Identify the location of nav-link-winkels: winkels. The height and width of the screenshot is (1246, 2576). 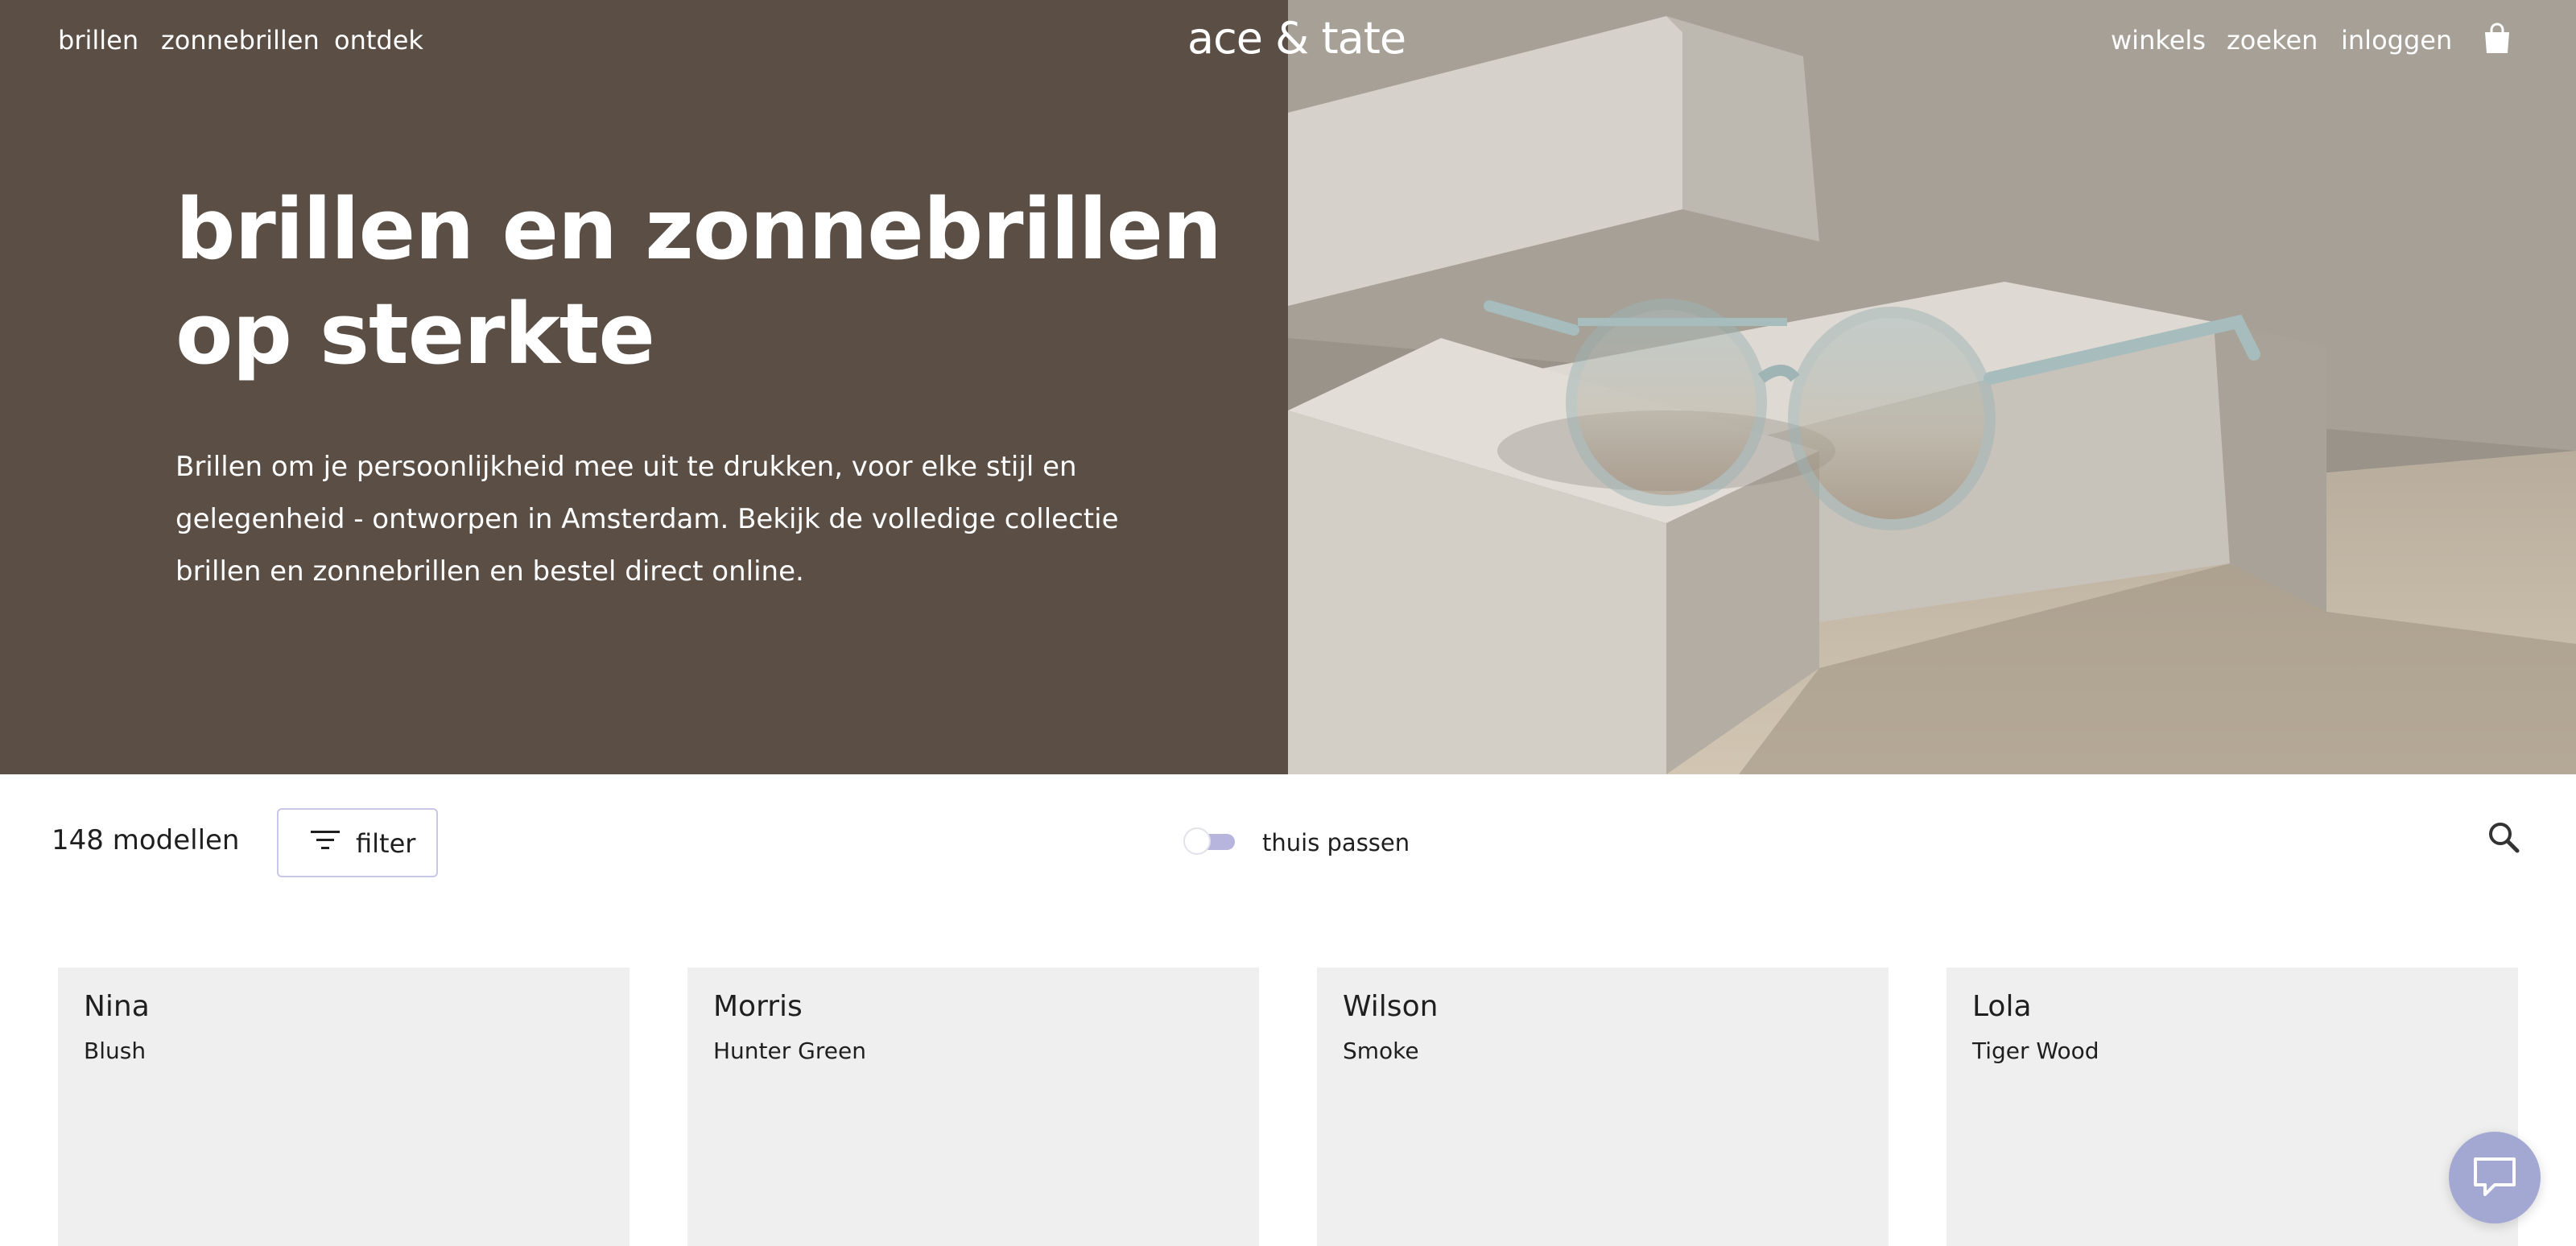
(2158, 40).